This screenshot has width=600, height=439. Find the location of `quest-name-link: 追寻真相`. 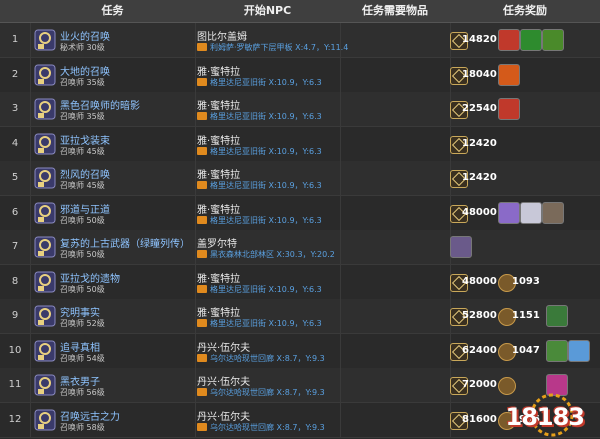

quest-name-link: 追寻真相 is located at coordinates (80, 346).